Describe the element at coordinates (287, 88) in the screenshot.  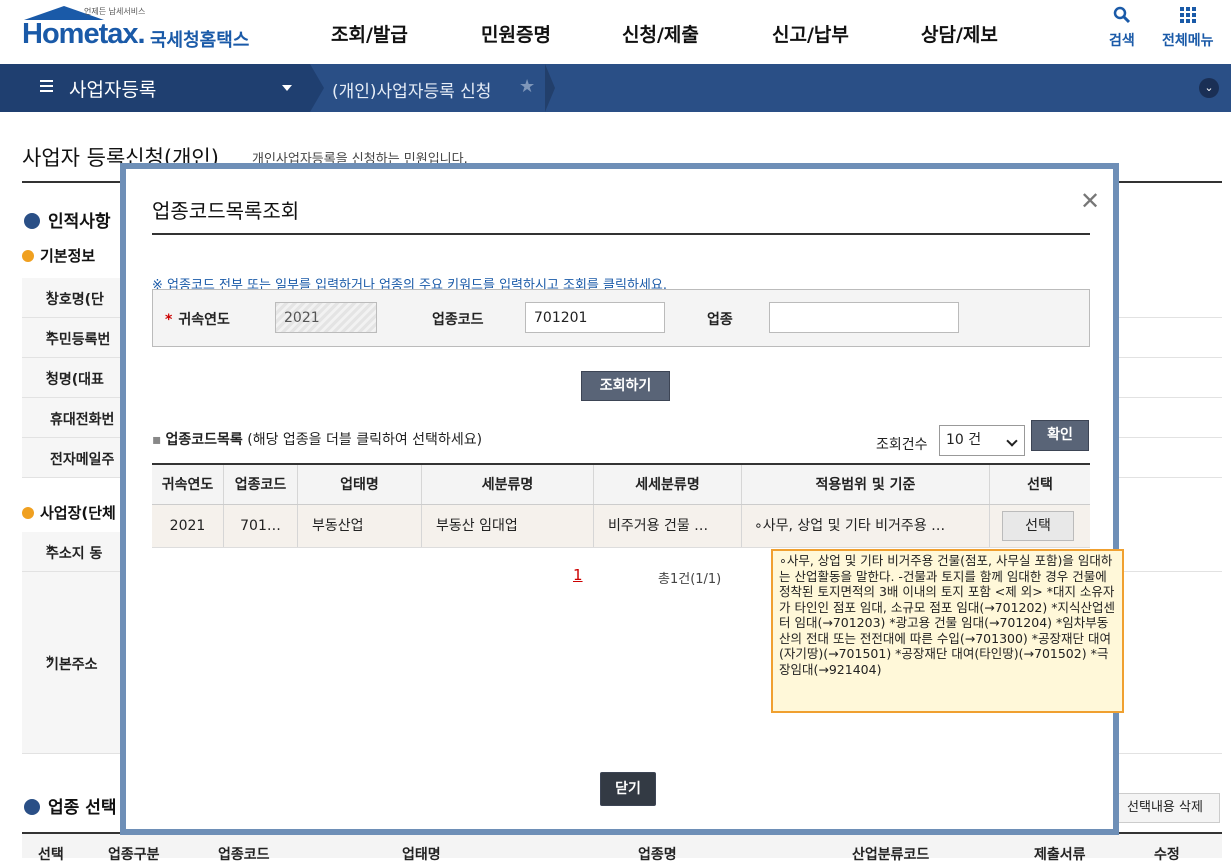
I see `caret-down-icon` at that location.